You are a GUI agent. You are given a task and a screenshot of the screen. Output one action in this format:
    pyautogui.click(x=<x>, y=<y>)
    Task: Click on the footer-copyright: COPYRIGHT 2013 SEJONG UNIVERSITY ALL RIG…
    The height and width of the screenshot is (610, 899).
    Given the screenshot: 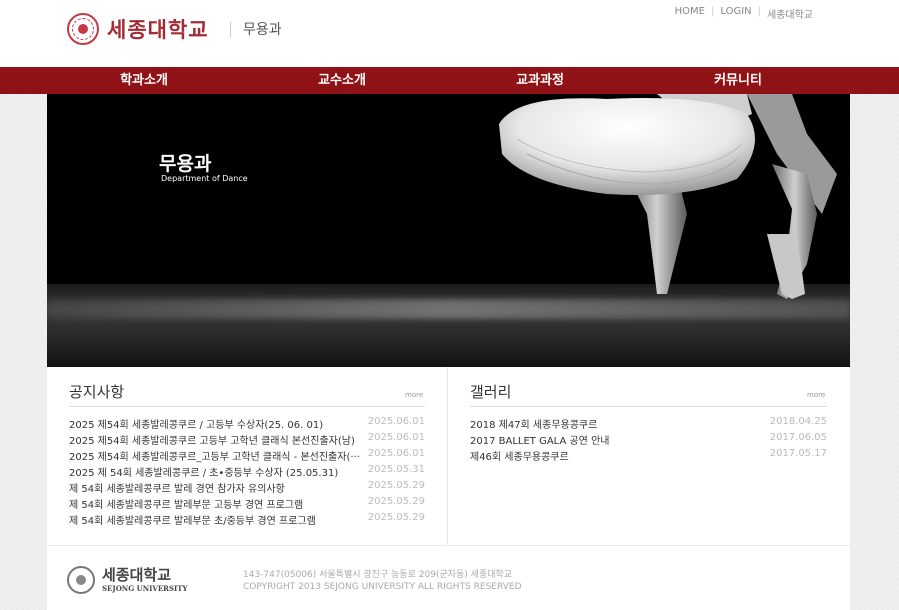 What is the action you would take?
    pyautogui.click(x=382, y=587)
    